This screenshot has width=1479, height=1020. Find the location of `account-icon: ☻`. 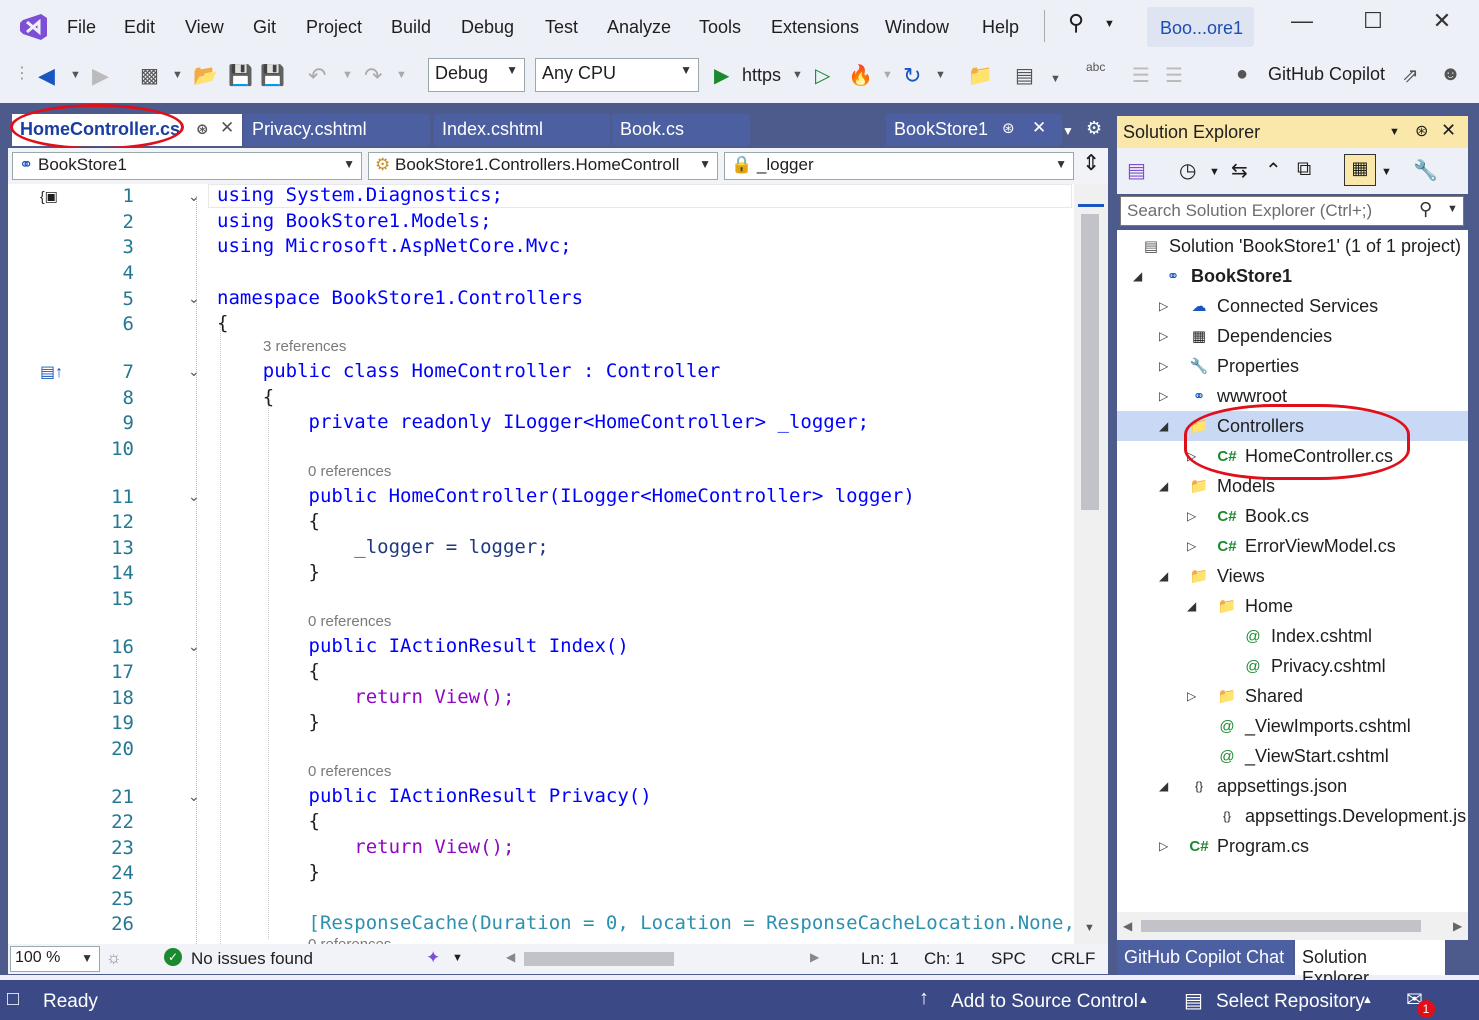

account-icon: ☻ is located at coordinates (1450, 78).